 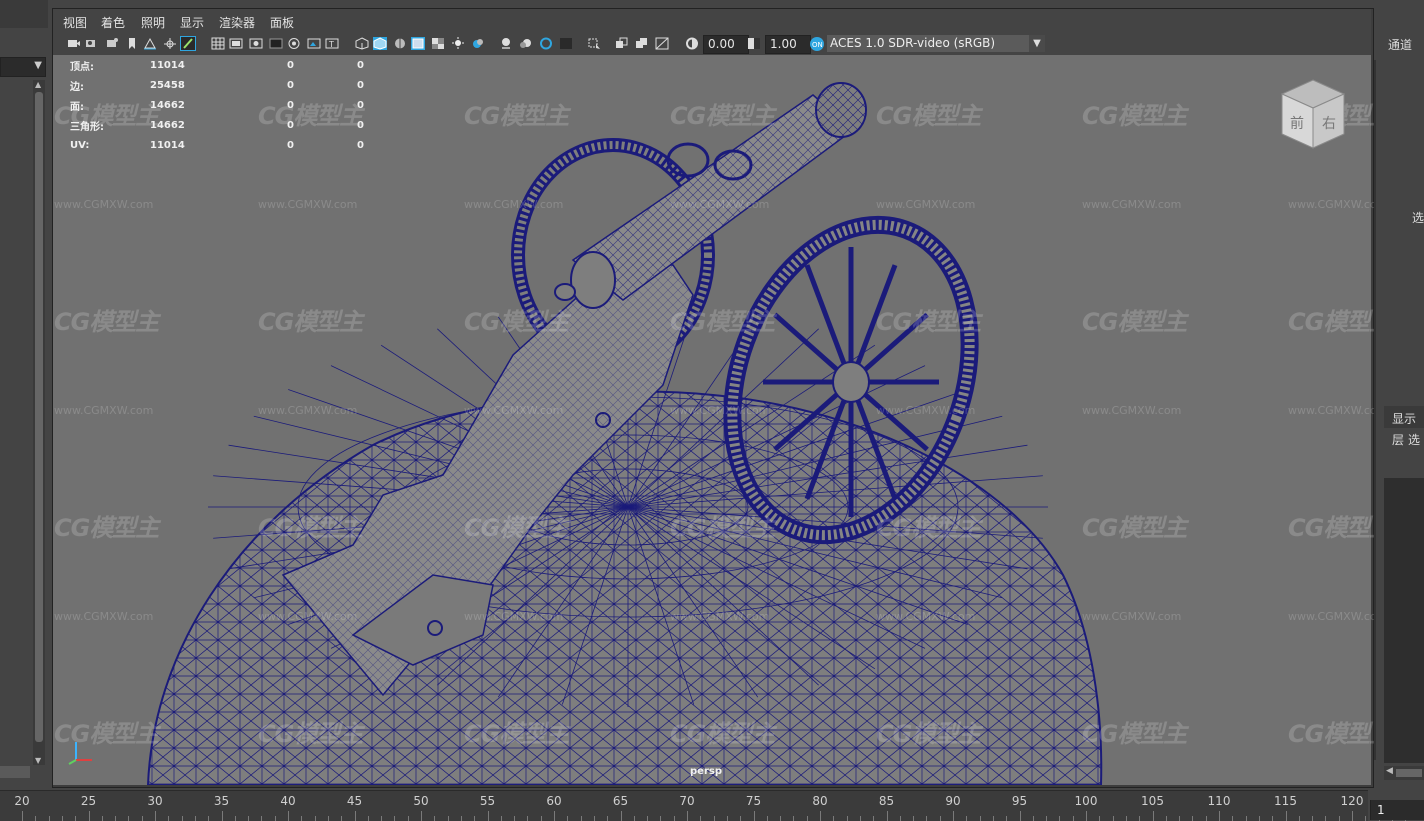 What do you see at coordinates (218, 43) in the screenshot?
I see `grid-icon` at bounding box center [218, 43].